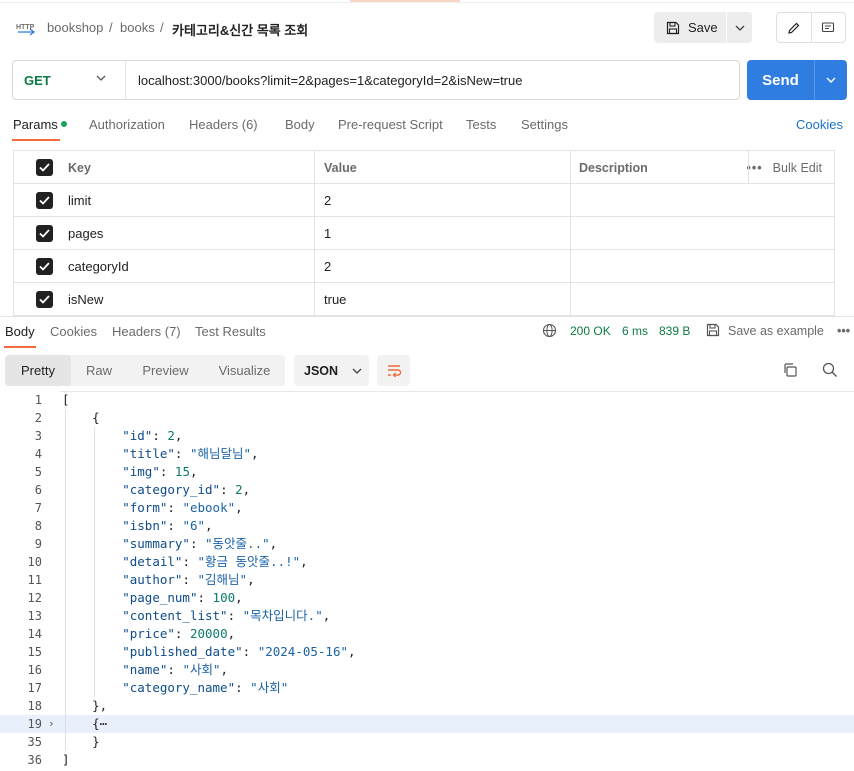  I want to click on tab-headers: Headers (6), so click(223, 124).